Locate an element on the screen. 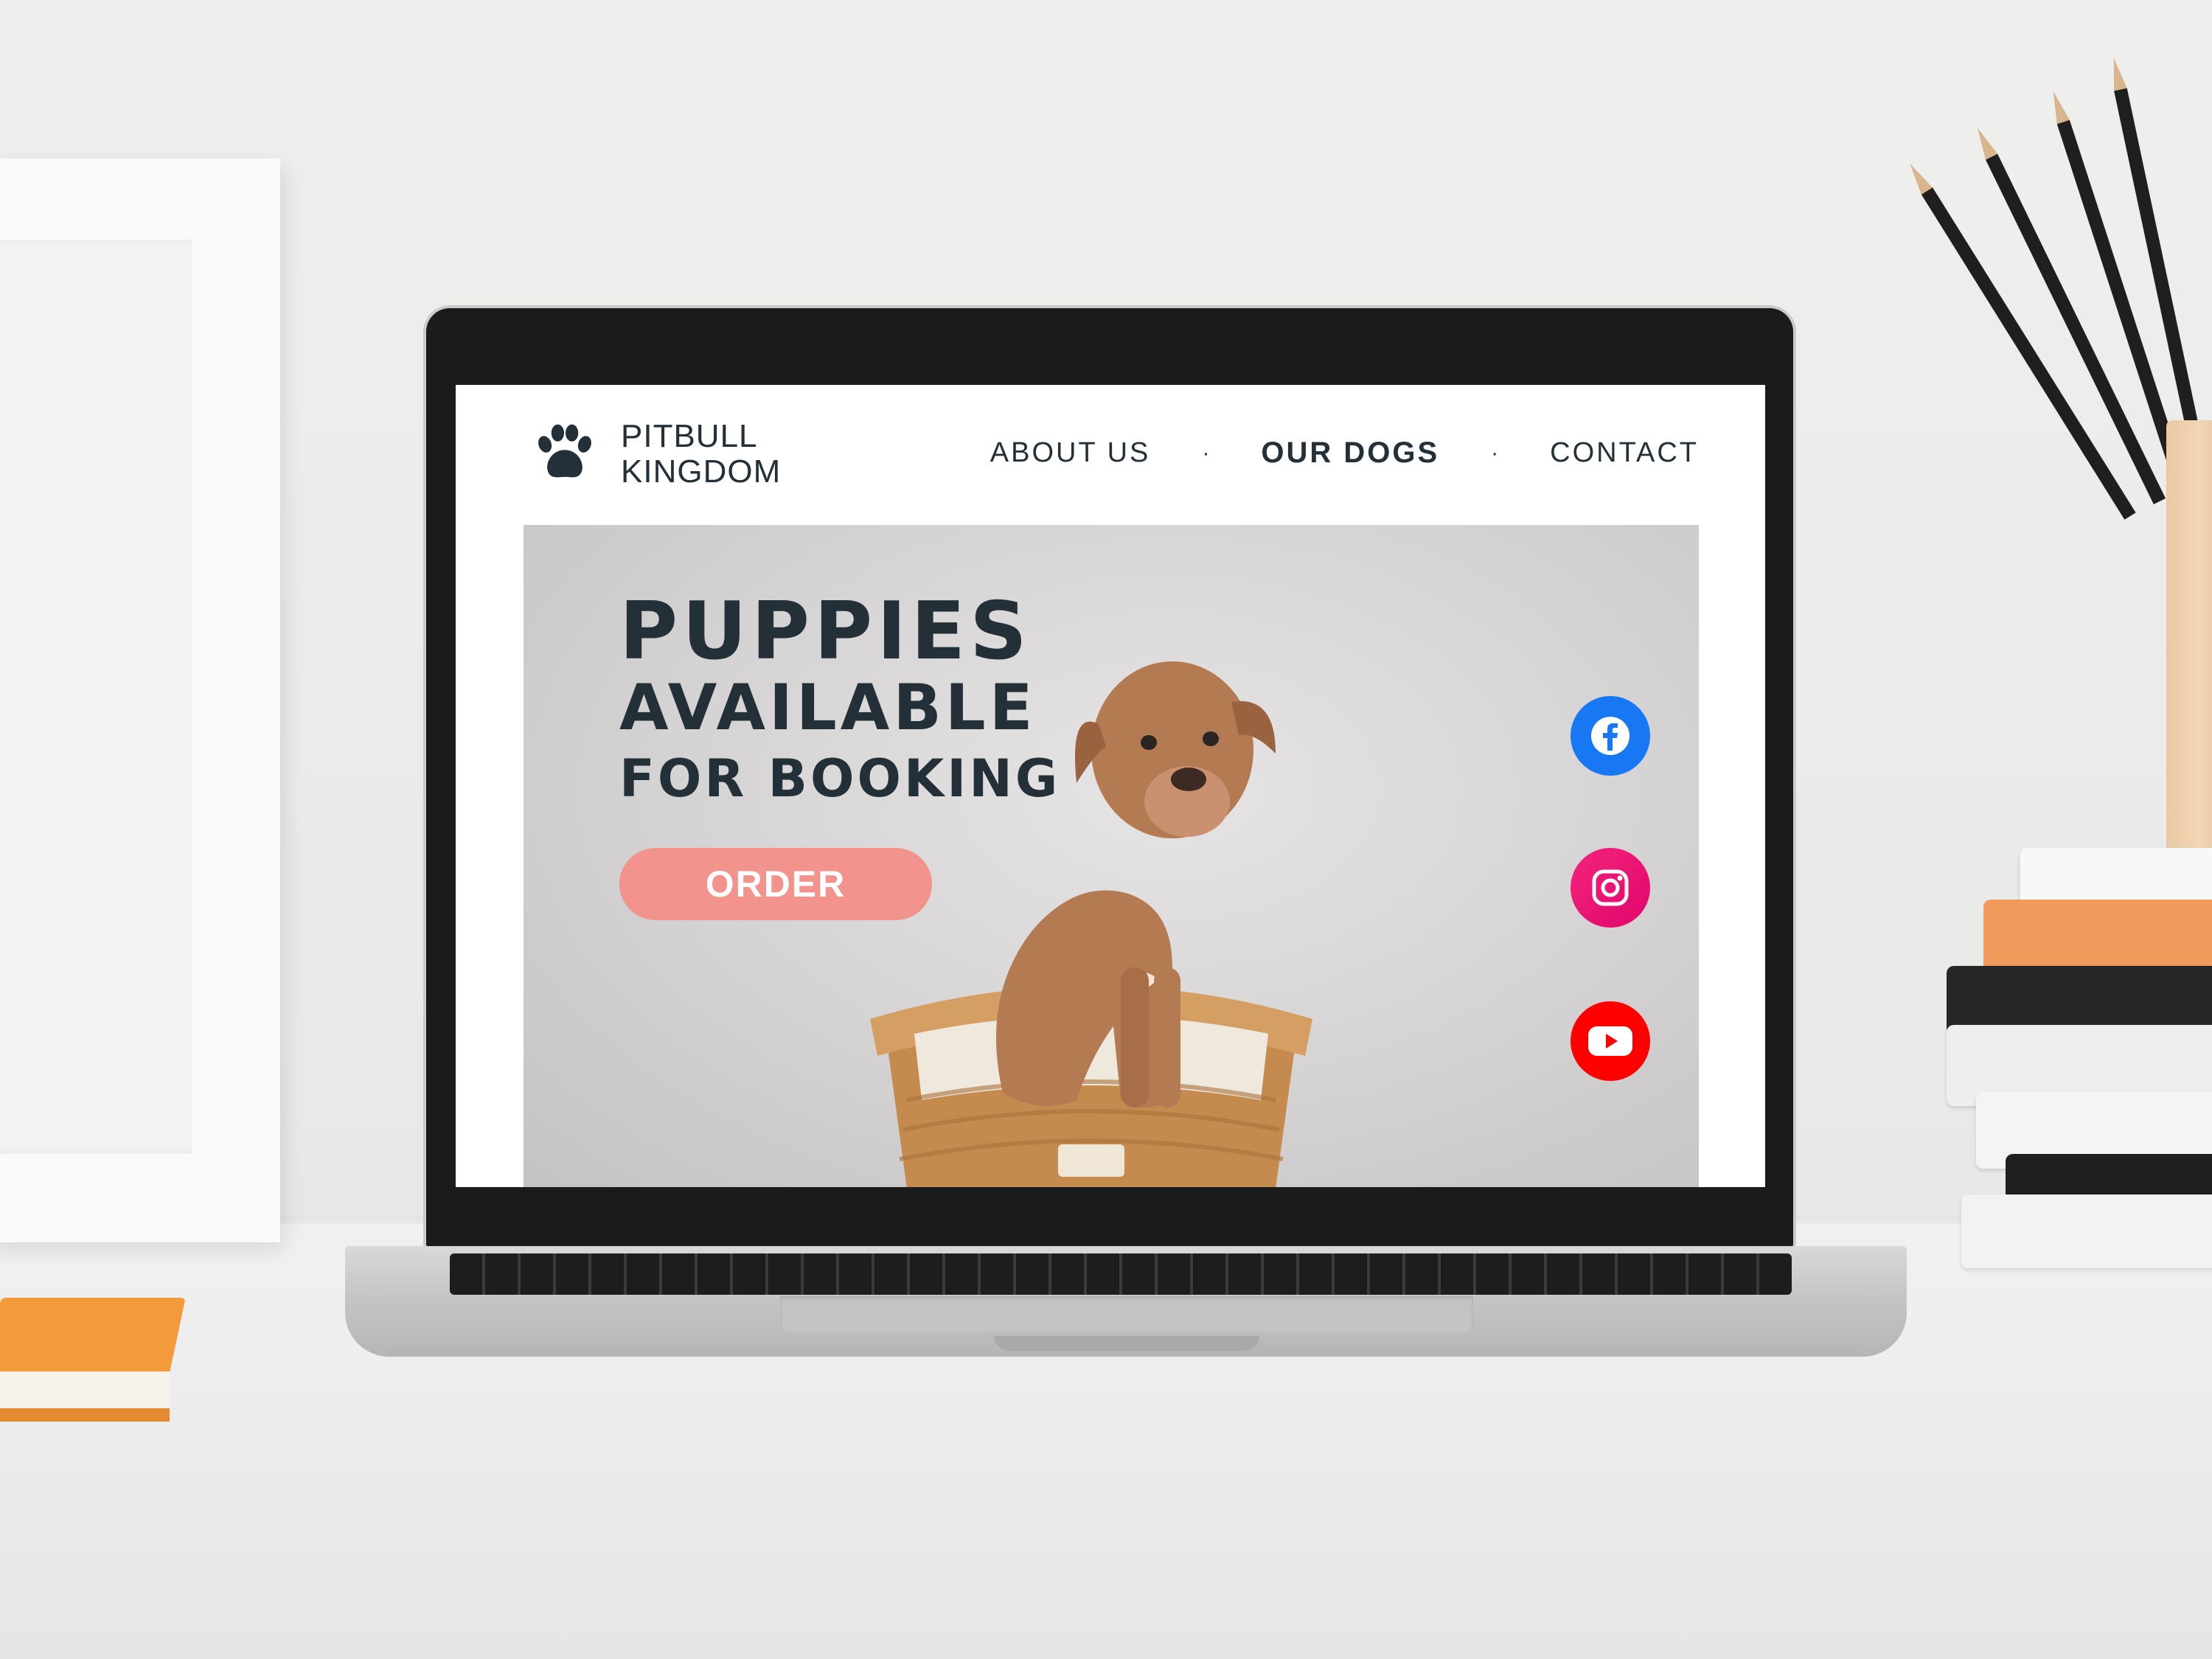 This screenshot has width=2212, height=1659. laptop-touchpad is located at coordinates (1126, 1314).